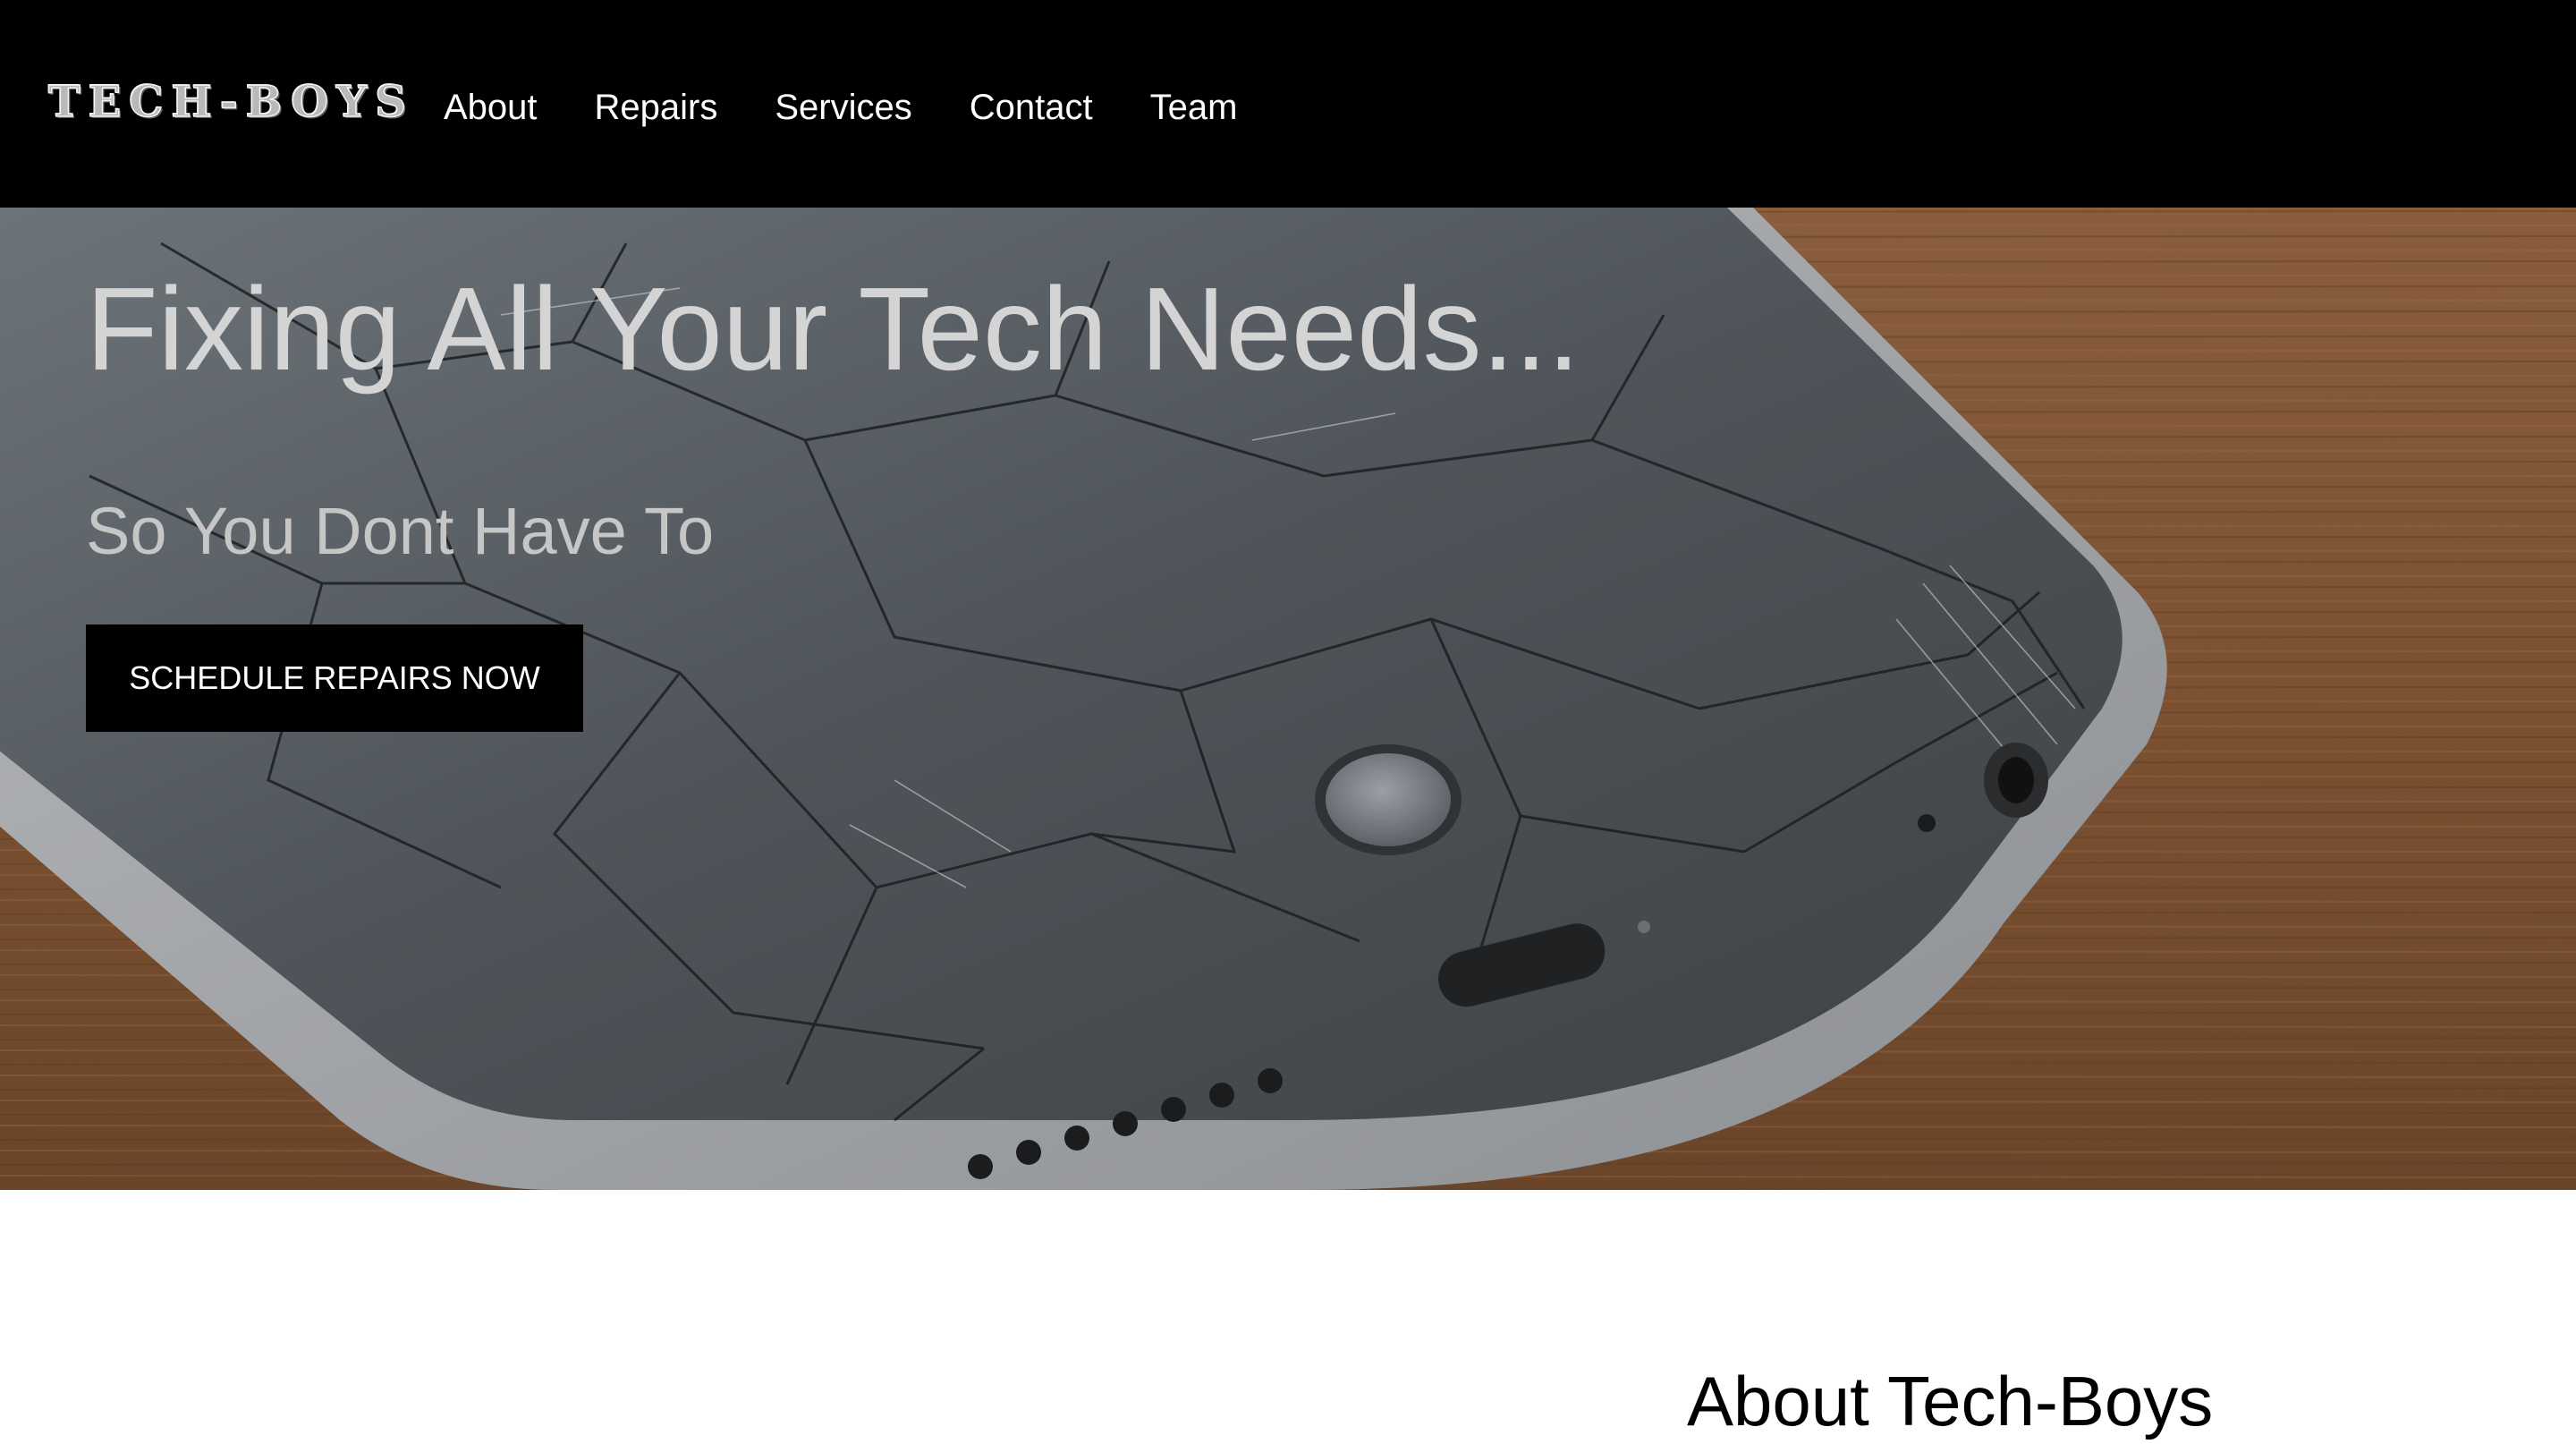 This screenshot has width=2576, height=1444. I want to click on nav-link-repairs: Repairs, so click(656, 108).